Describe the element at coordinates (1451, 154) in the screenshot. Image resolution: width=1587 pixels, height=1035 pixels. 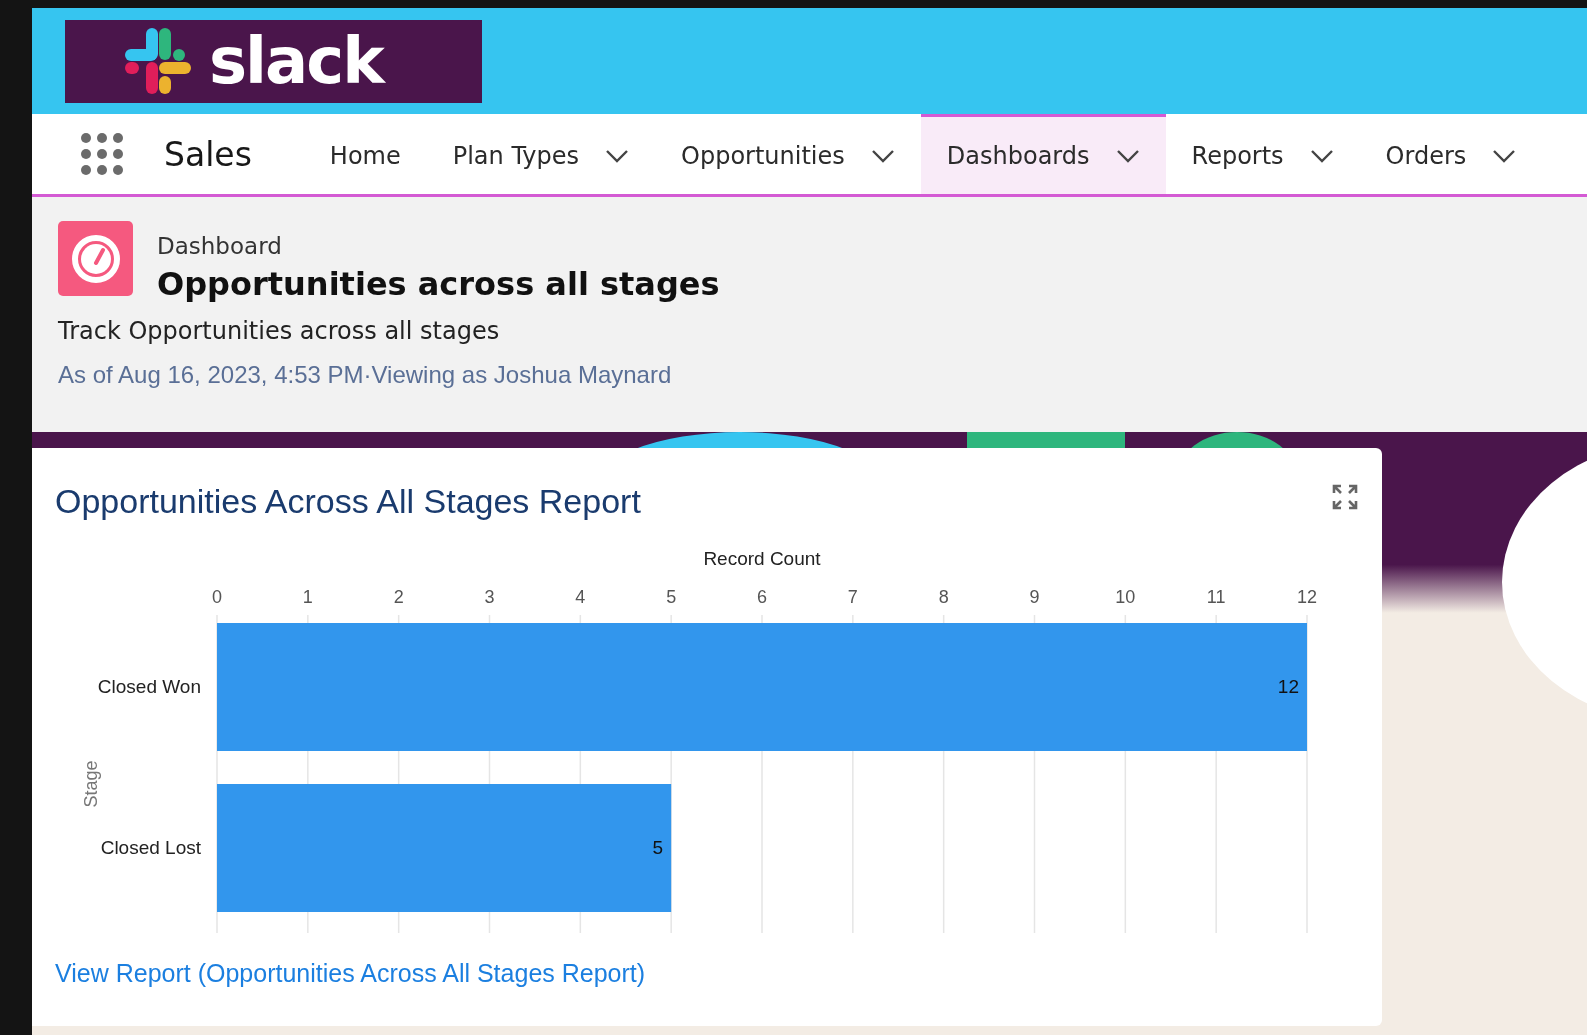
I see `nav-tab: Orders` at that location.